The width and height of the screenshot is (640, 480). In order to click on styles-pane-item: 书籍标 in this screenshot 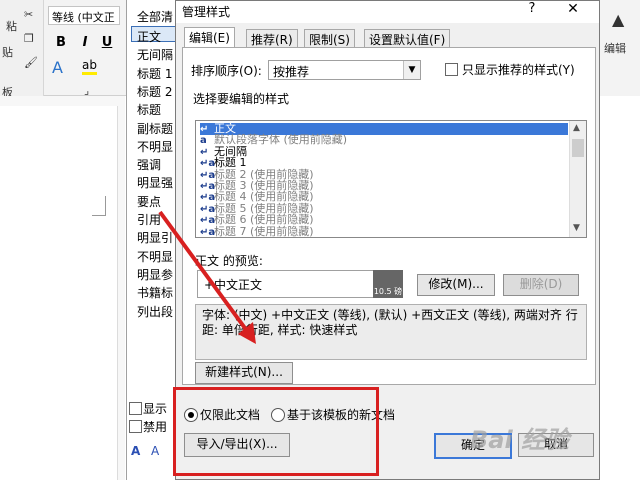, I will do `click(155, 292)`.